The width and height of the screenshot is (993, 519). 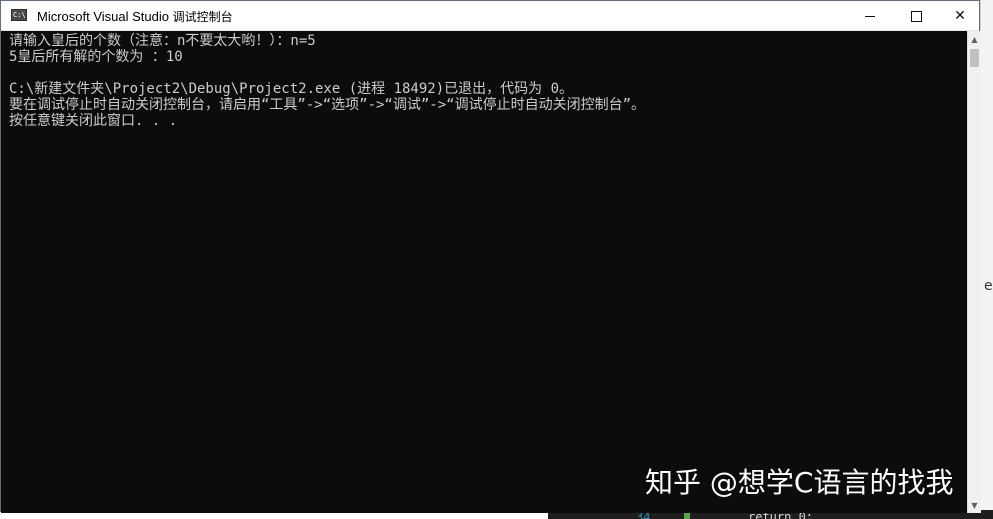 What do you see at coordinates (162, 41) in the screenshot?
I see `console-line-1: 请输入皇后的个数（注意：n不要太大哟！）：n=5` at bounding box center [162, 41].